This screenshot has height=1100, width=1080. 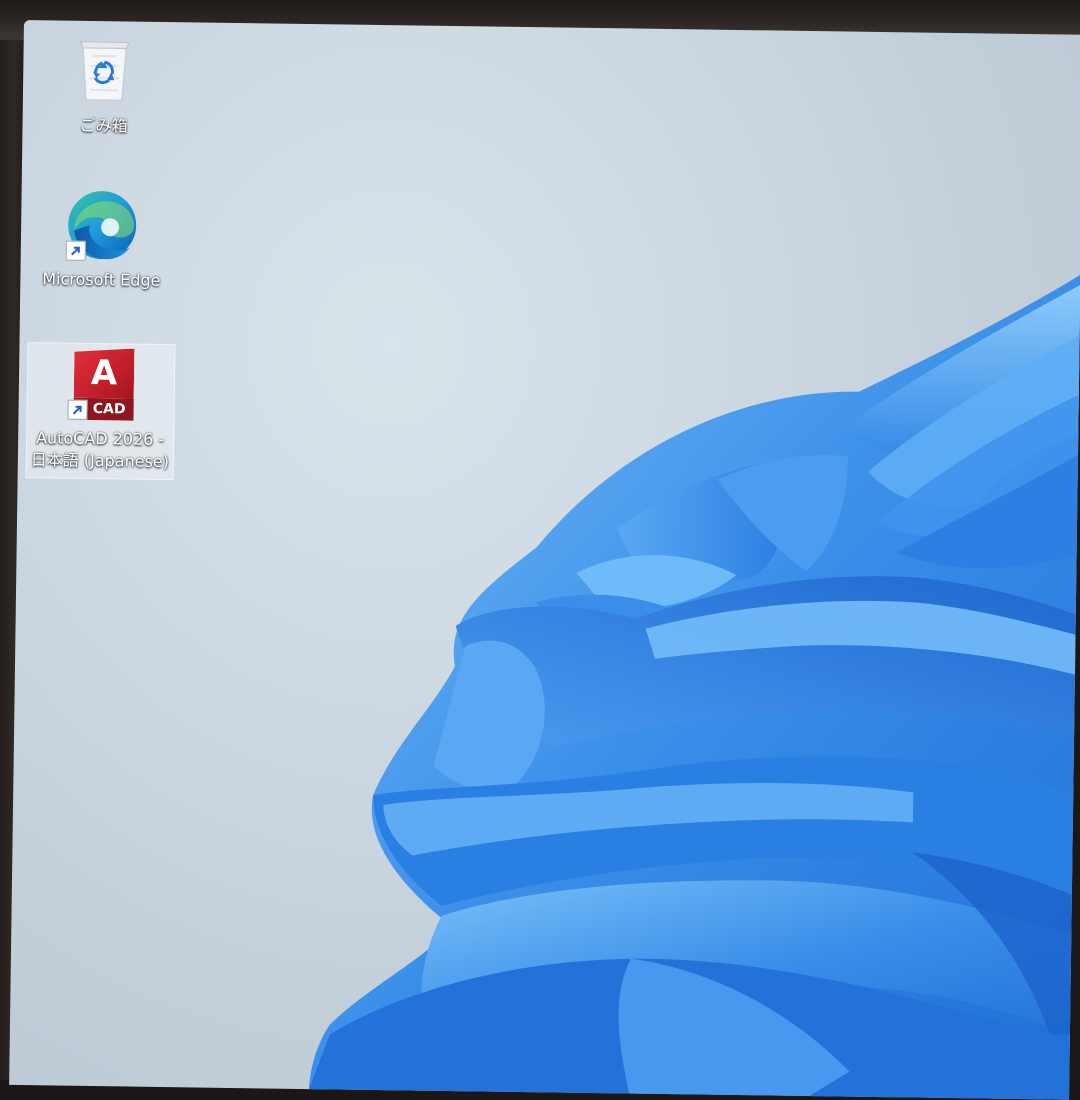 I want to click on microsoft-edge-label: Microsoft Edge, so click(x=101, y=279).